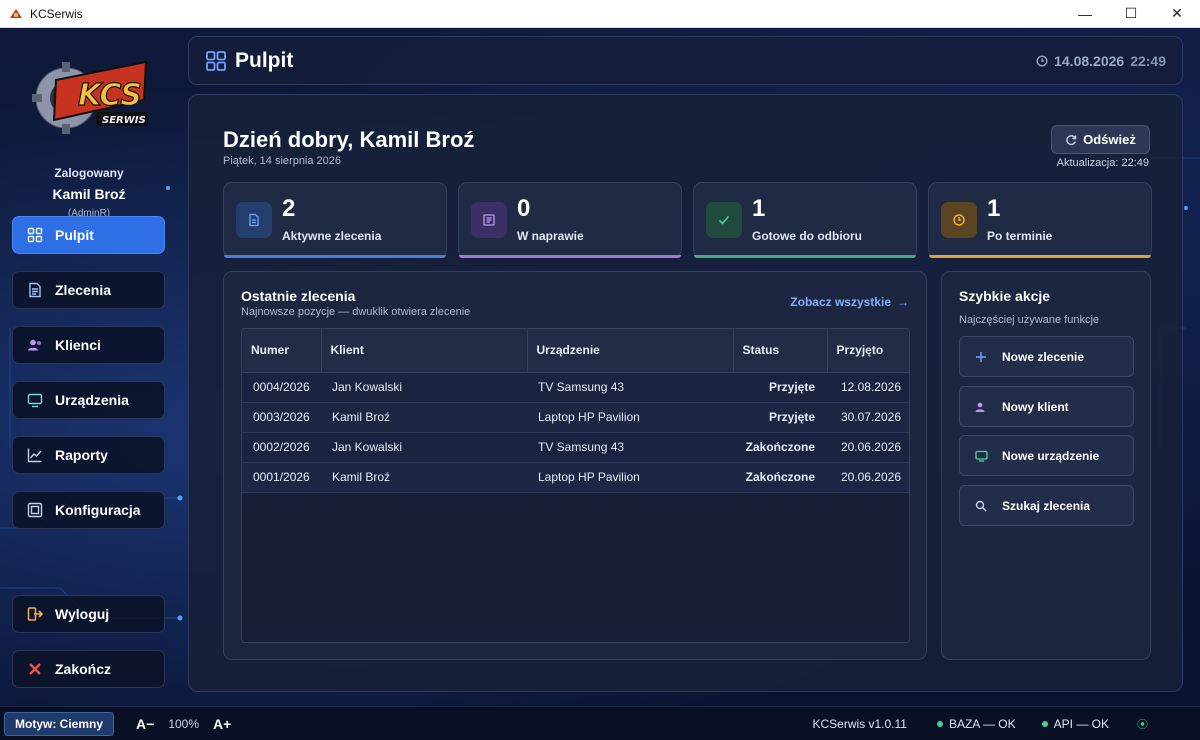  What do you see at coordinates (994, 208) in the screenshot?
I see `stat-value: 1` at bounding box center [994, 208].